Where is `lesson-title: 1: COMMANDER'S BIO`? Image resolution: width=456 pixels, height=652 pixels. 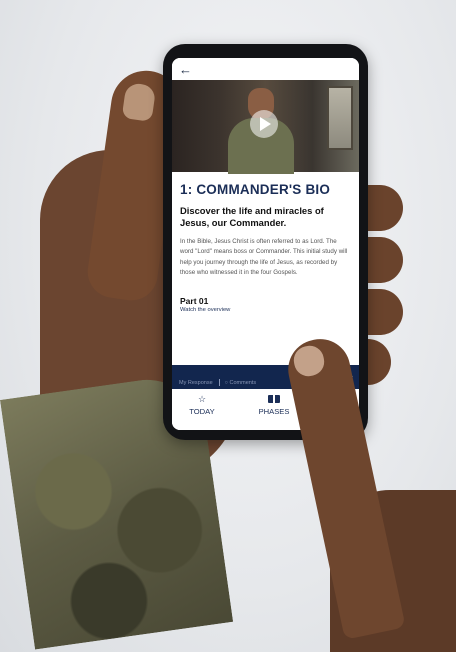 lesson-title: 1: COMMANDER'S BIO is located at coordinates (255, 189).